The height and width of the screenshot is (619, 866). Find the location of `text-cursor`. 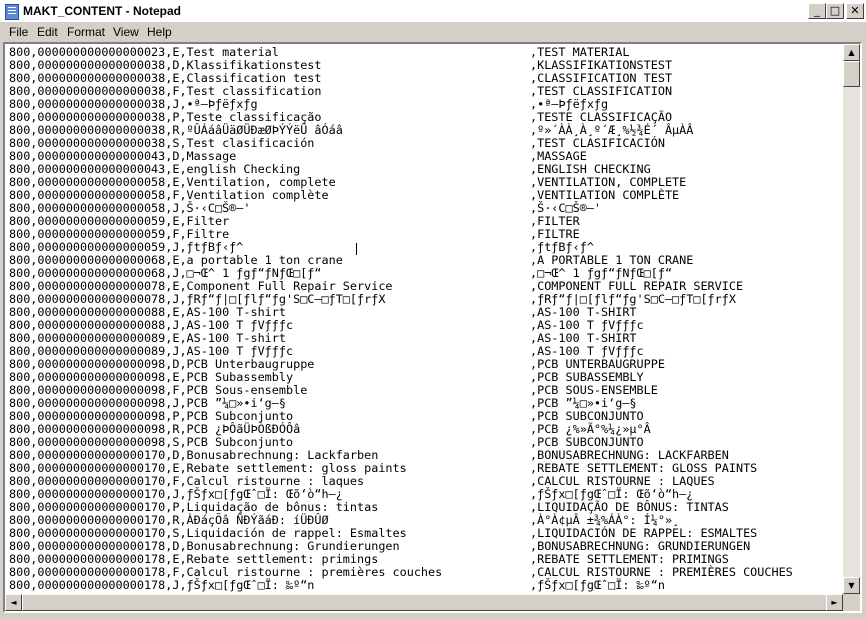

text-cursor is located at coordinates (356, 249).